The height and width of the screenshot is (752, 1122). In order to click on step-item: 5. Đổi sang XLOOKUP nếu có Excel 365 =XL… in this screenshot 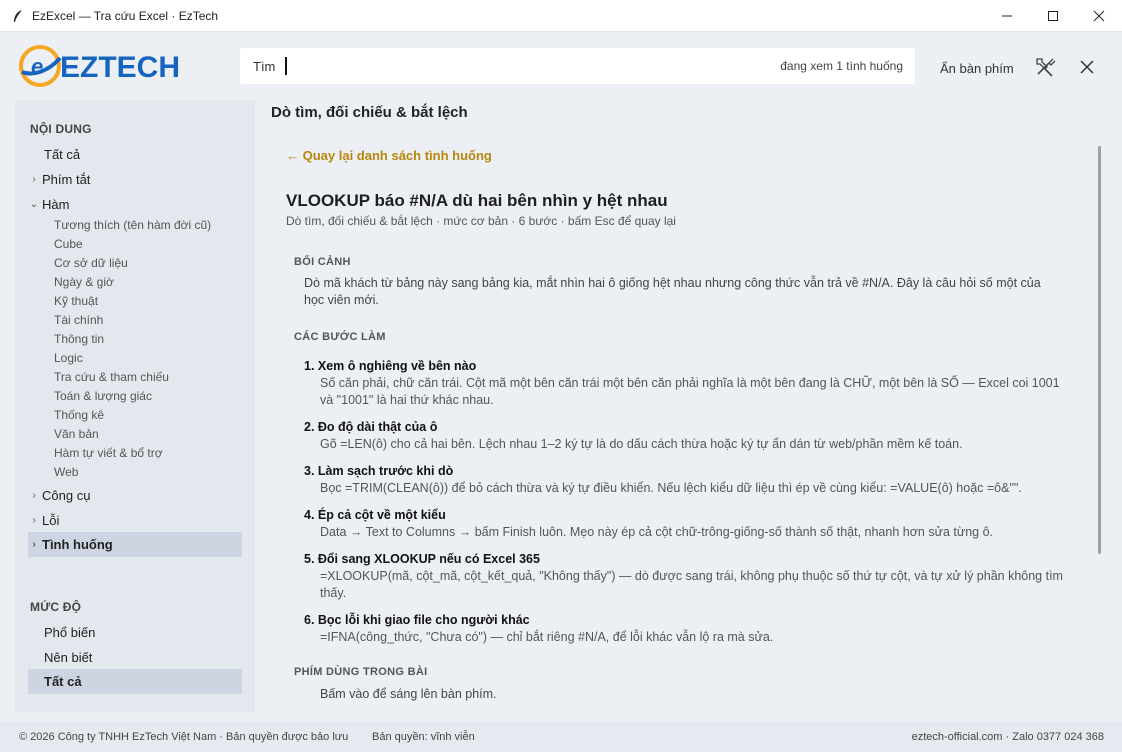, I will do `click(689, 576)`.